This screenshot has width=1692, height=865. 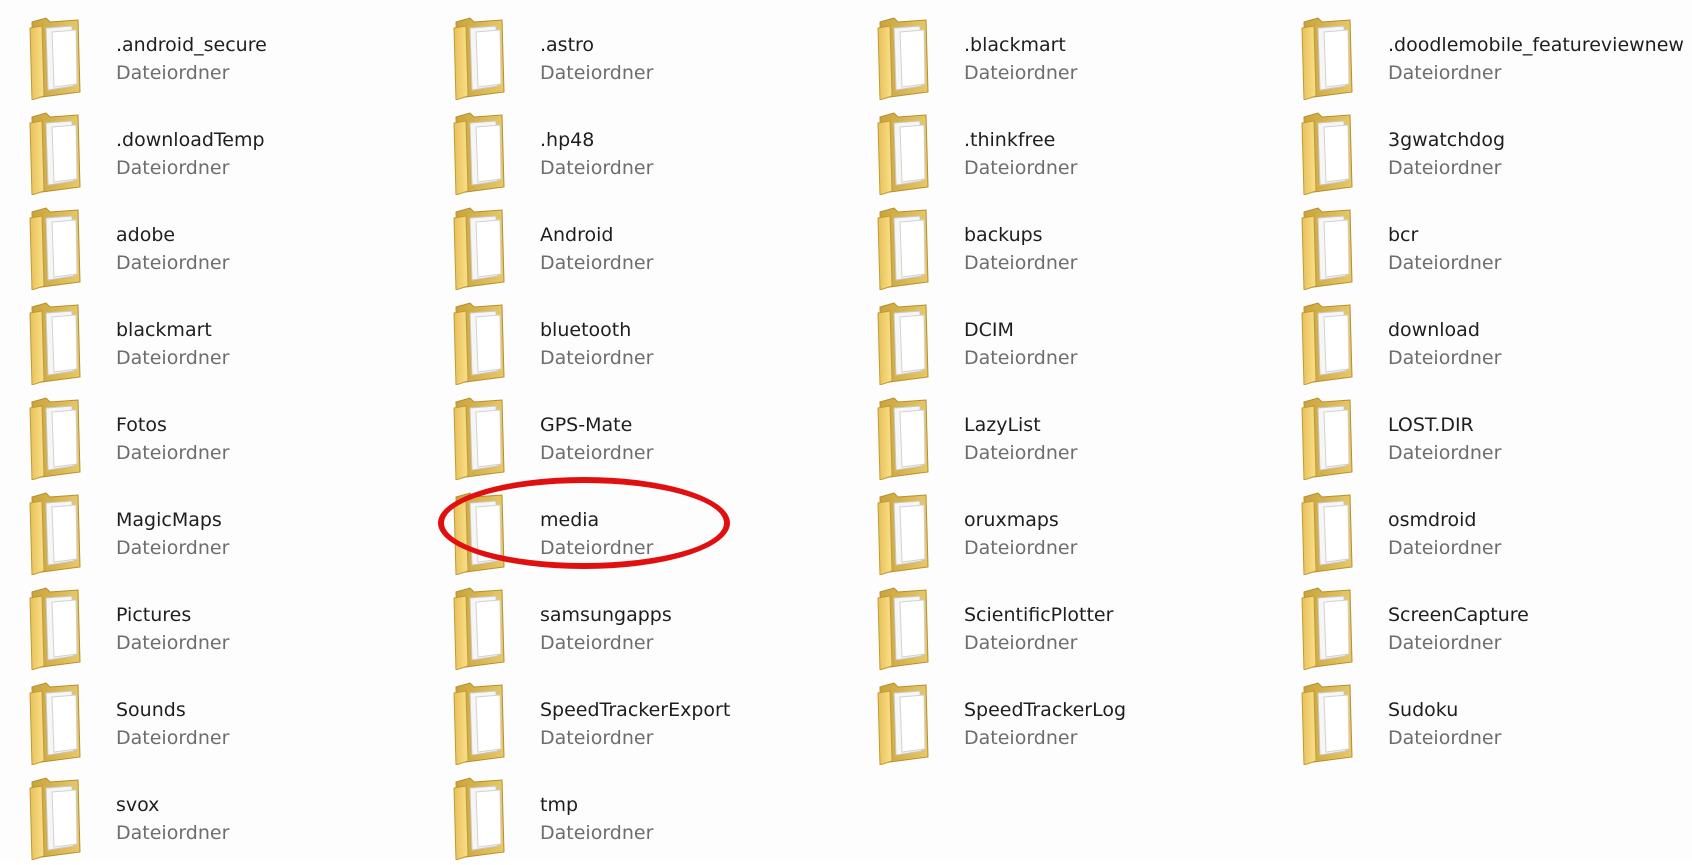 I want to click on folder-text: bcr Dateiordner, so click(x=1444, y=249).